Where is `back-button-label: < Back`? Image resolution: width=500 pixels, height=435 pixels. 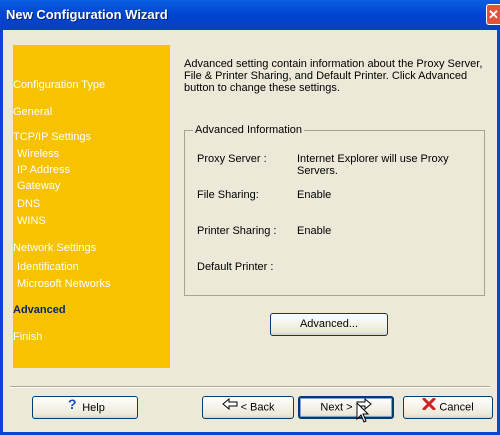
back-button-label: < Back is located at coordinates (257, 407).